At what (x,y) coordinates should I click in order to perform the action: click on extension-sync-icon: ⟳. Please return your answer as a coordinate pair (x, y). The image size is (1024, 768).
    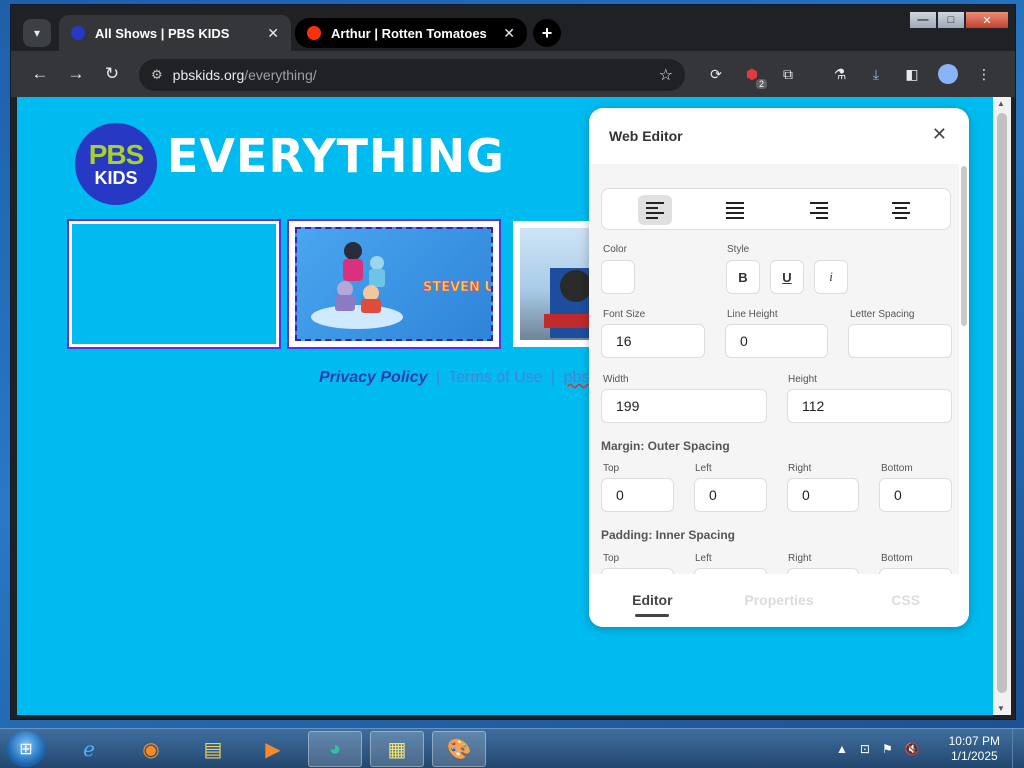
    Looking at the image, I should click on (716, 74).